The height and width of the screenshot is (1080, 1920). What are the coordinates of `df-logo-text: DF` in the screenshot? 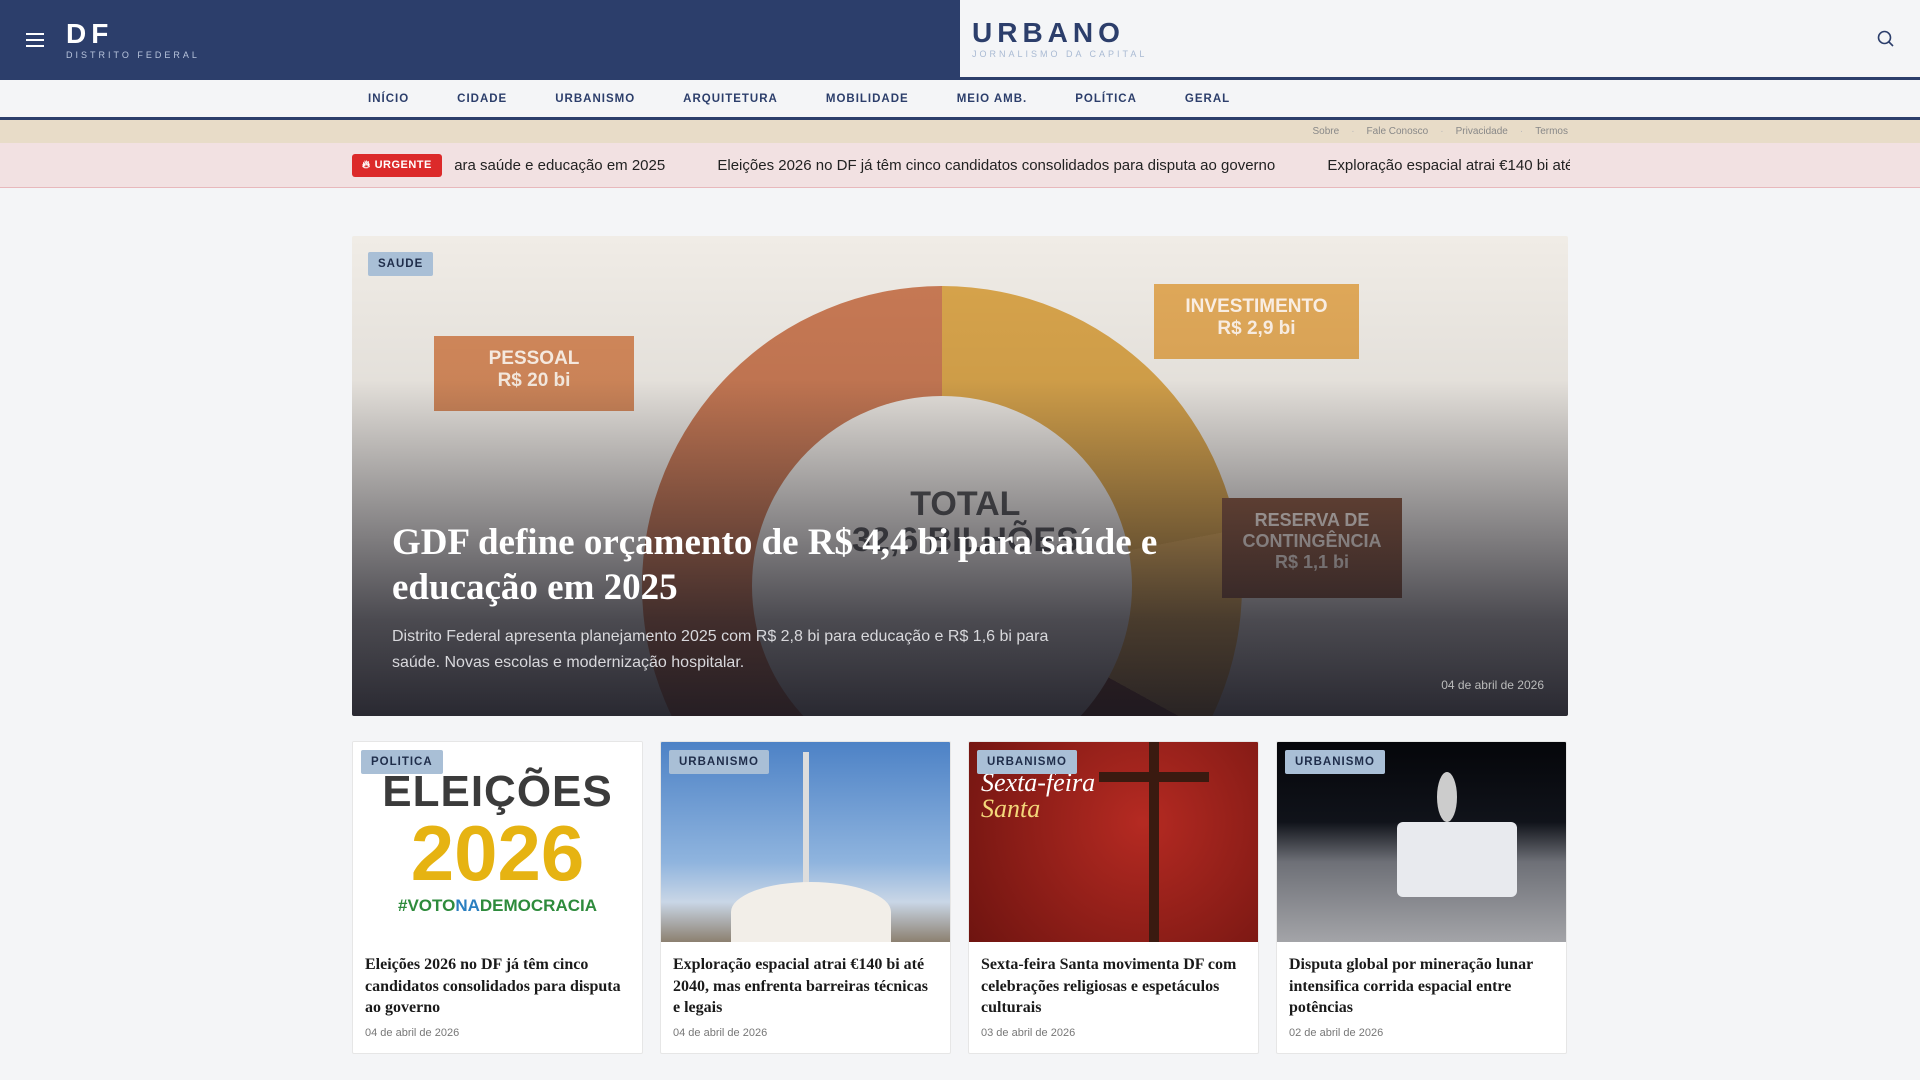 It's located at (90, 33).